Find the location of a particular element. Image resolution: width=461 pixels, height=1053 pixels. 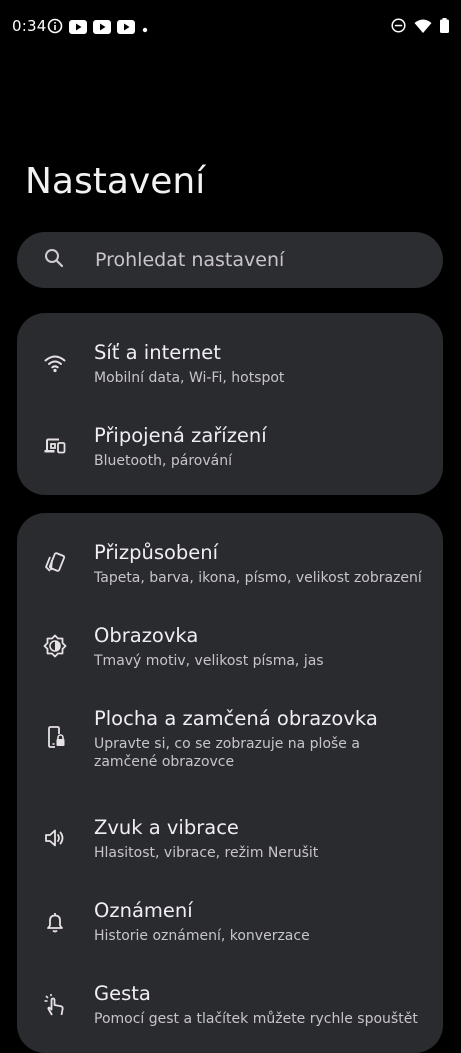

palette-icon is located at coordinates (55, 563).